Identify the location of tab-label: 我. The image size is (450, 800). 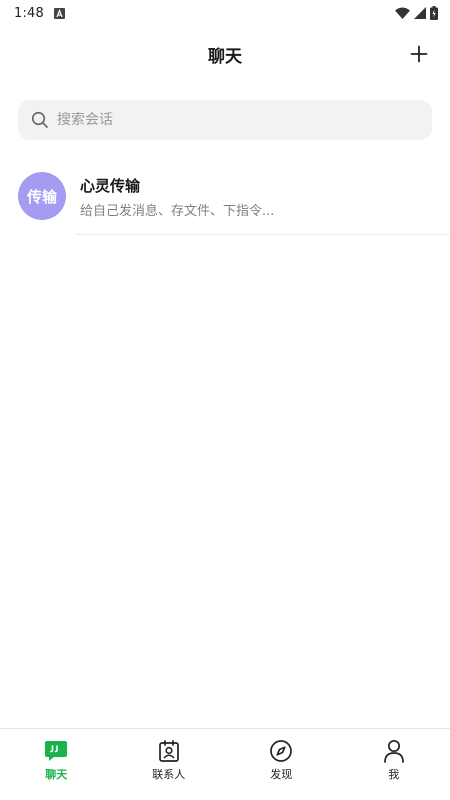
(394, 774).